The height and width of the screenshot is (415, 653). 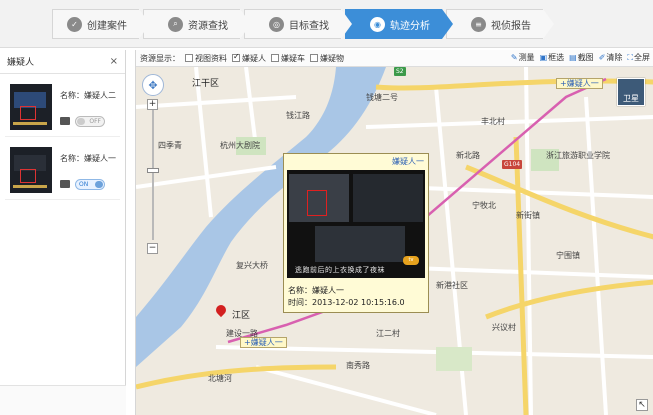 I want to click on eraser-icon: ✐, so click(x=602, y=57).